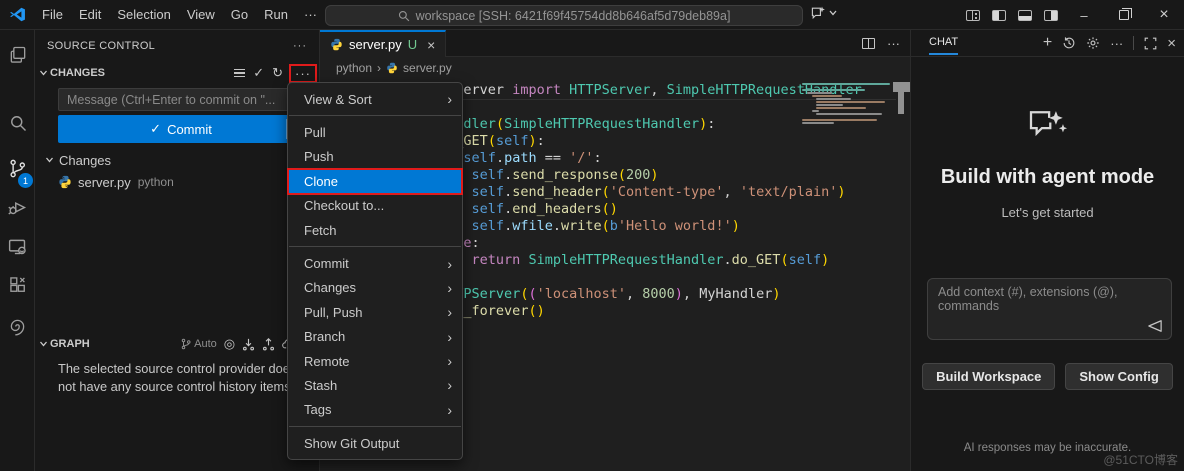 The width and height of the screenshot is (1184, 471). What do you see at coordinates (300, 46) in the screenshot?
I see `sidebar-more-icon: ···` at bounding box center [300, 46].